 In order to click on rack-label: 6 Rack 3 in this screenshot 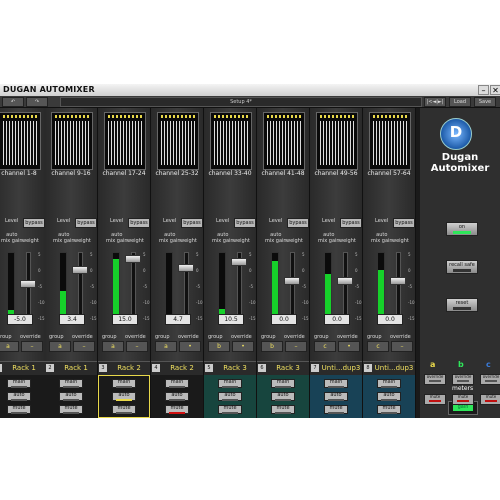, I will do `click(283, 368)`.